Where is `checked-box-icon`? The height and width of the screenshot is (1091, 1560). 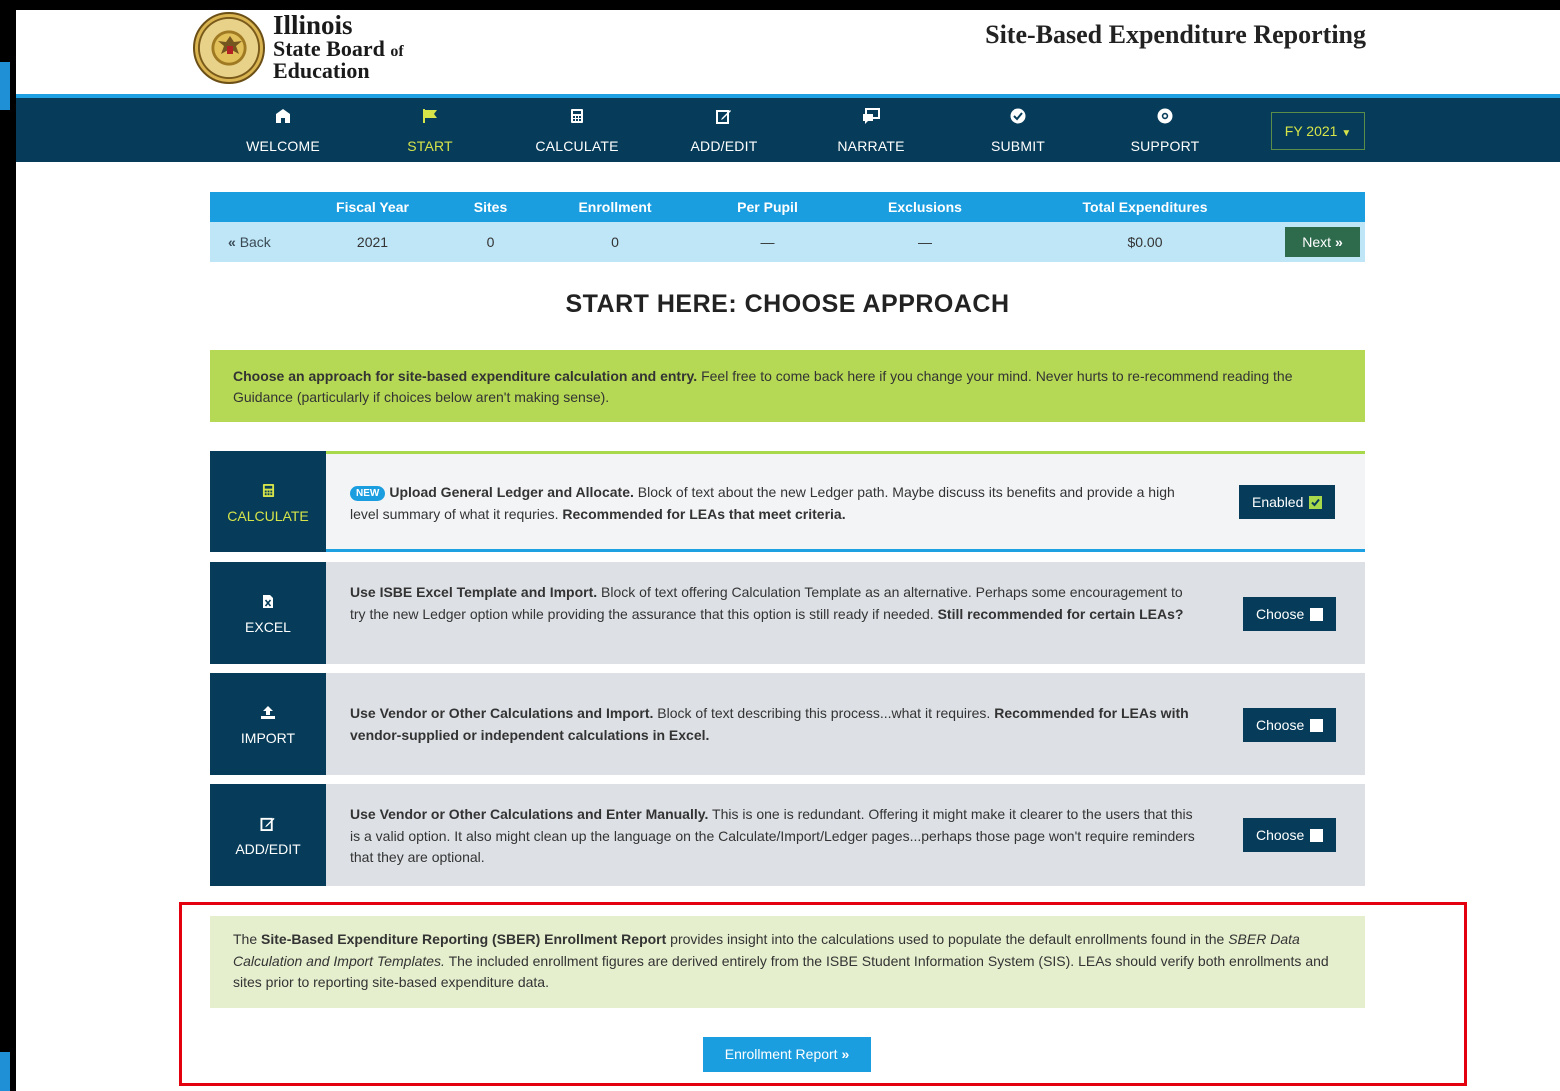 checked-box-icon is located at coordinates (1316, 502).